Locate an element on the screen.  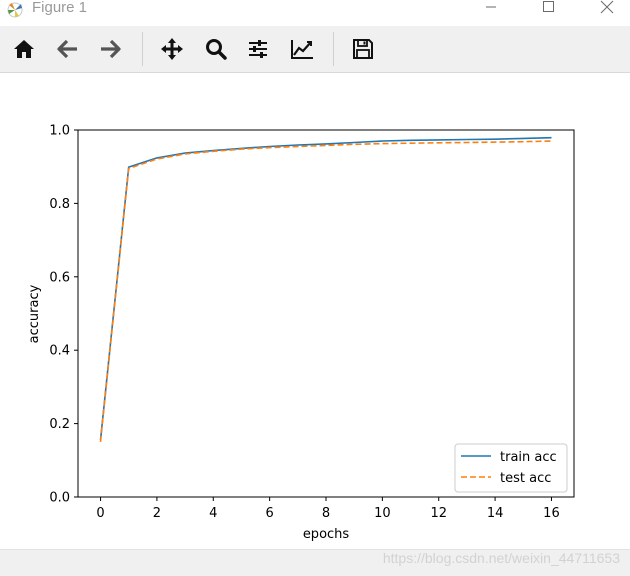
title-bar: Figure 1 is located at coordinates (315, 13).